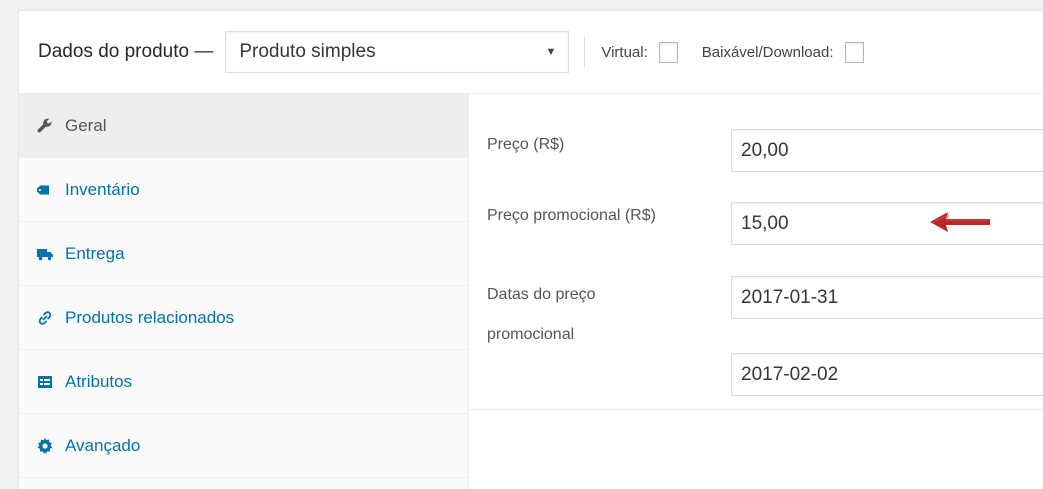 The image size is (1043, 489). Describe the element at coordinates (624, 52) in the screenshot. I see `virtual-label: Virtual:` at that location.